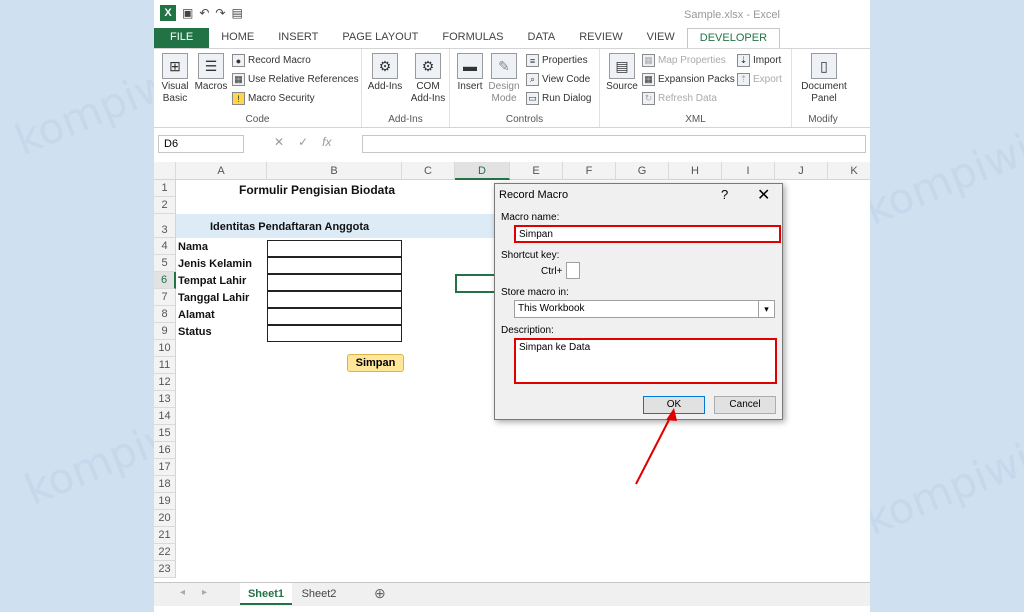 The image size is (1024, 612). What do you see at coordinates (271, 60) in the screenshot?
I see `record-macro-button: ● Record Macro` at bounding box center [271, 60].